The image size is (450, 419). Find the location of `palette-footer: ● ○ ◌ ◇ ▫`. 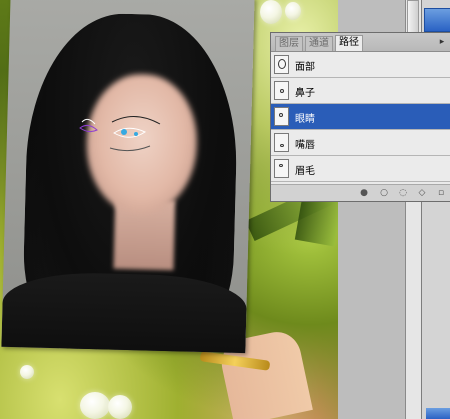

palette-footer: ● ○ ◌ ◇ ▫ is located at coordinates (360, 192).